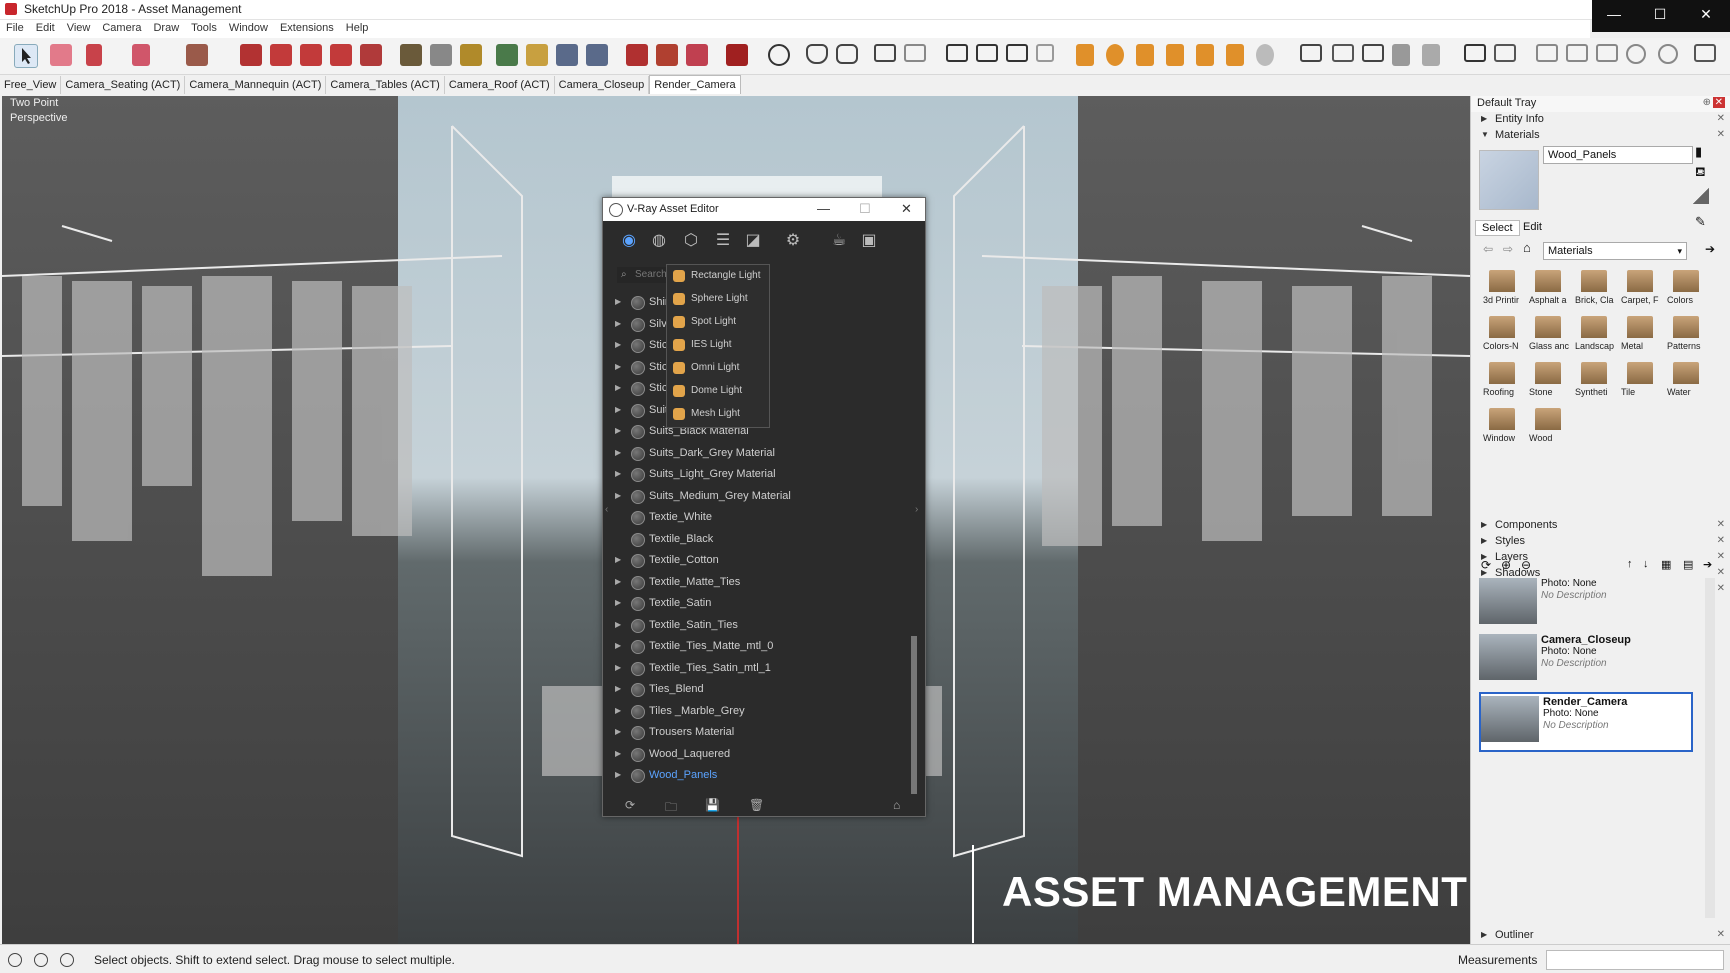  Describe the element at coordinates (1045, 53) in the screenshot. I see `vray-lock-icon` at that location.